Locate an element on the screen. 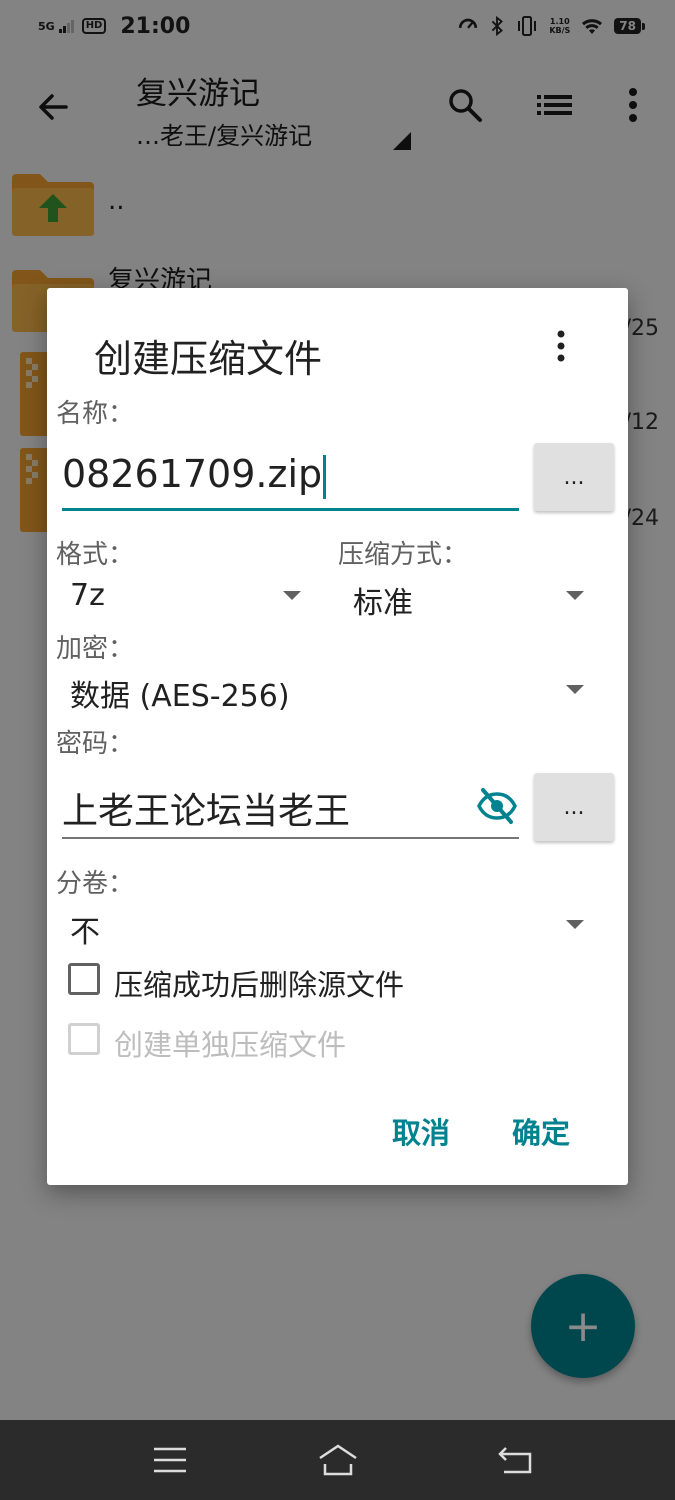  system-nav-bar is located at coordinates (337, 1460).